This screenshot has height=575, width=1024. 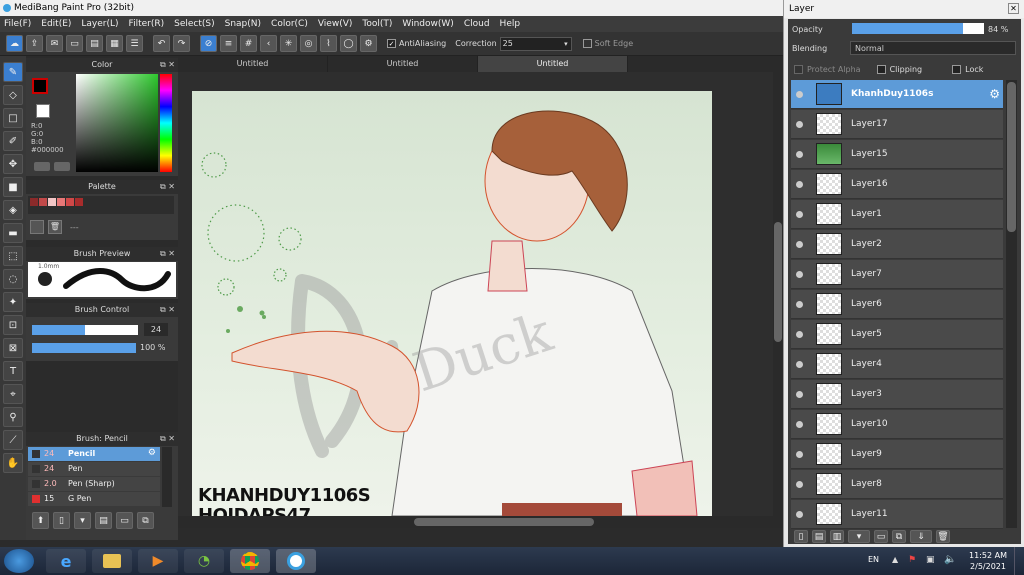 I want to click on system-clock: 11:52 AM 2/5/2021, so click(x=988, y=561).